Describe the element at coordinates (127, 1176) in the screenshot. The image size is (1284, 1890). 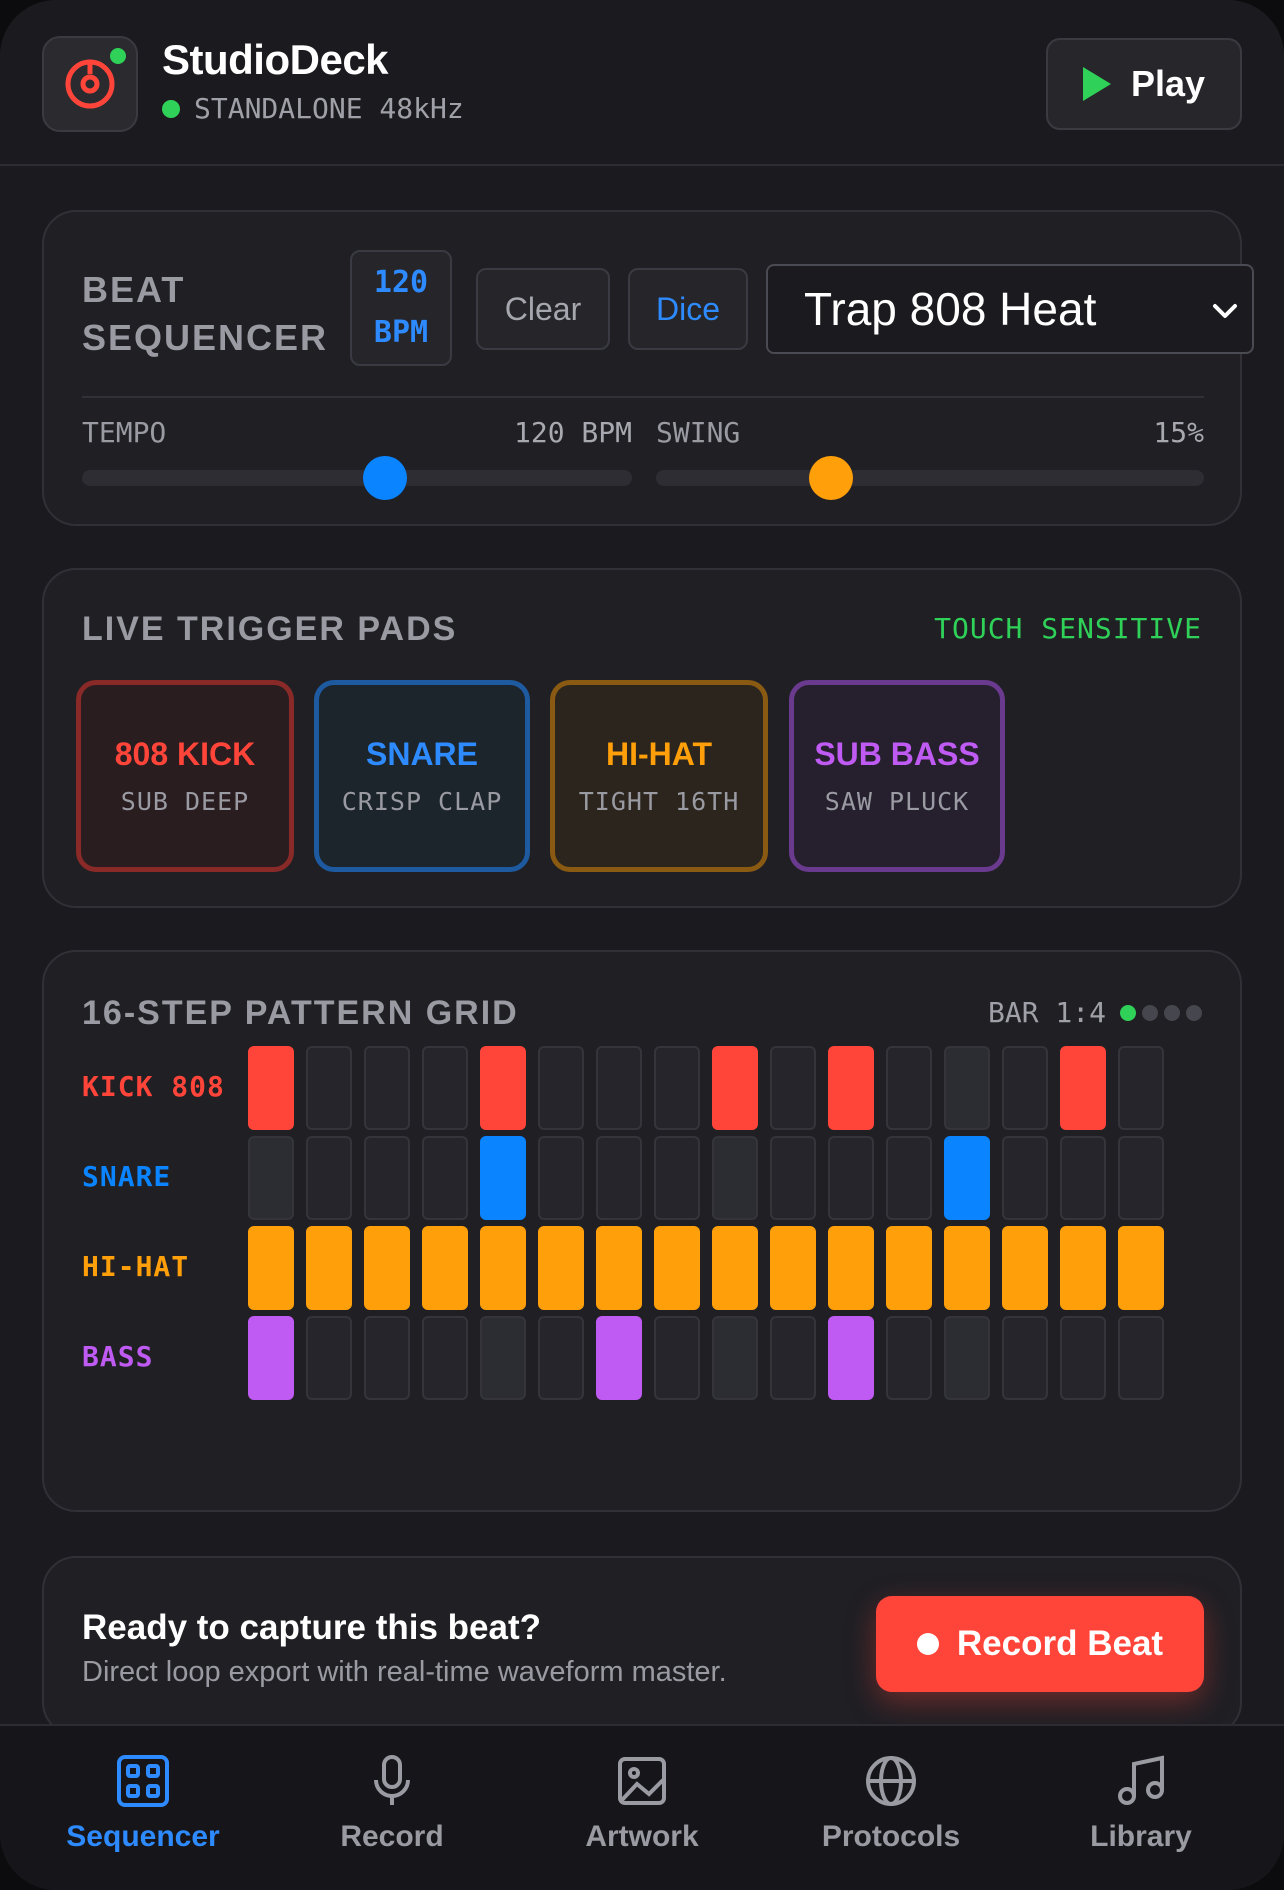
I see `track-label: SNARE` at that location.